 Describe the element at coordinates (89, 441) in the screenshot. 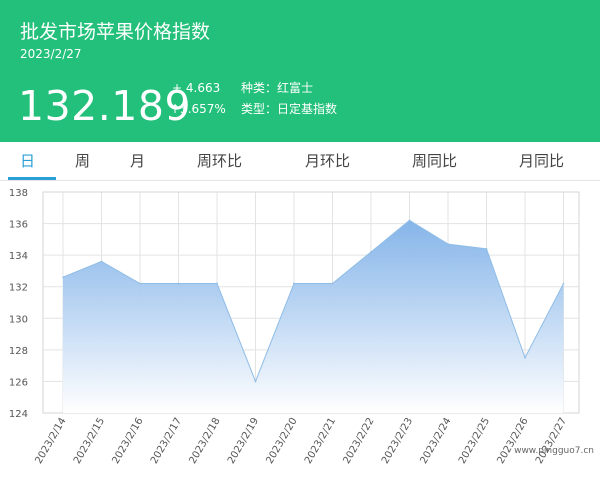

I see `x-tick-label: 2023/2/15` at that location.